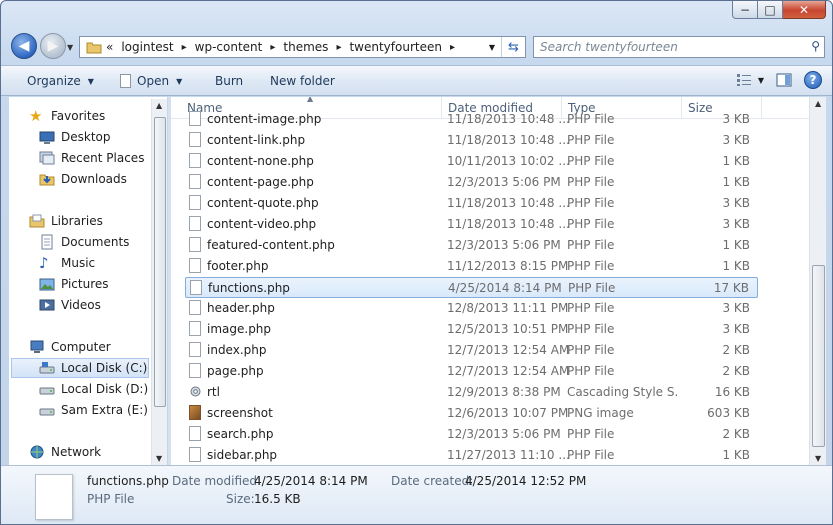 This screenshot has width=833, height=525. I want to click on address-history-dropdown: ▼, so click(492, 47).